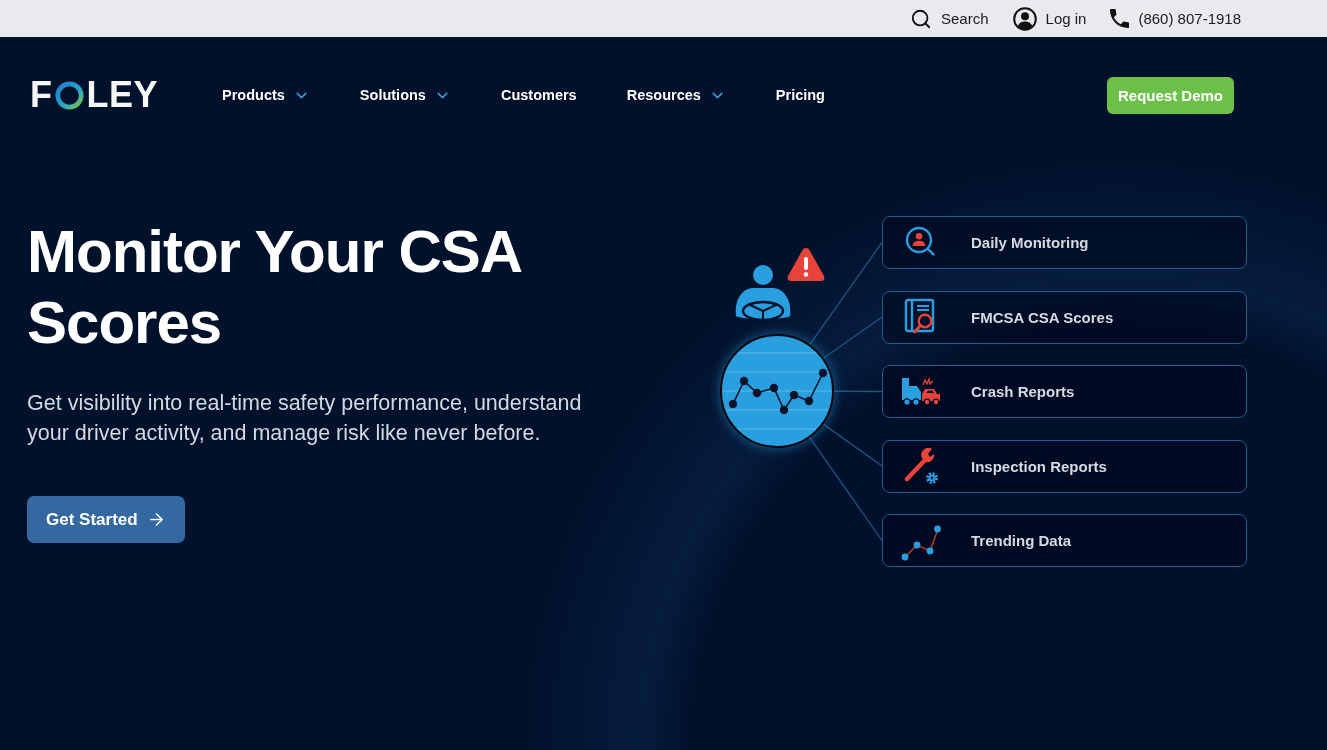 Image resolution: width=1327 pixels, height=750 pixels. Describe the element at coordinates (1120, 18) in the screenshot. I see `phone-icon` at that location.